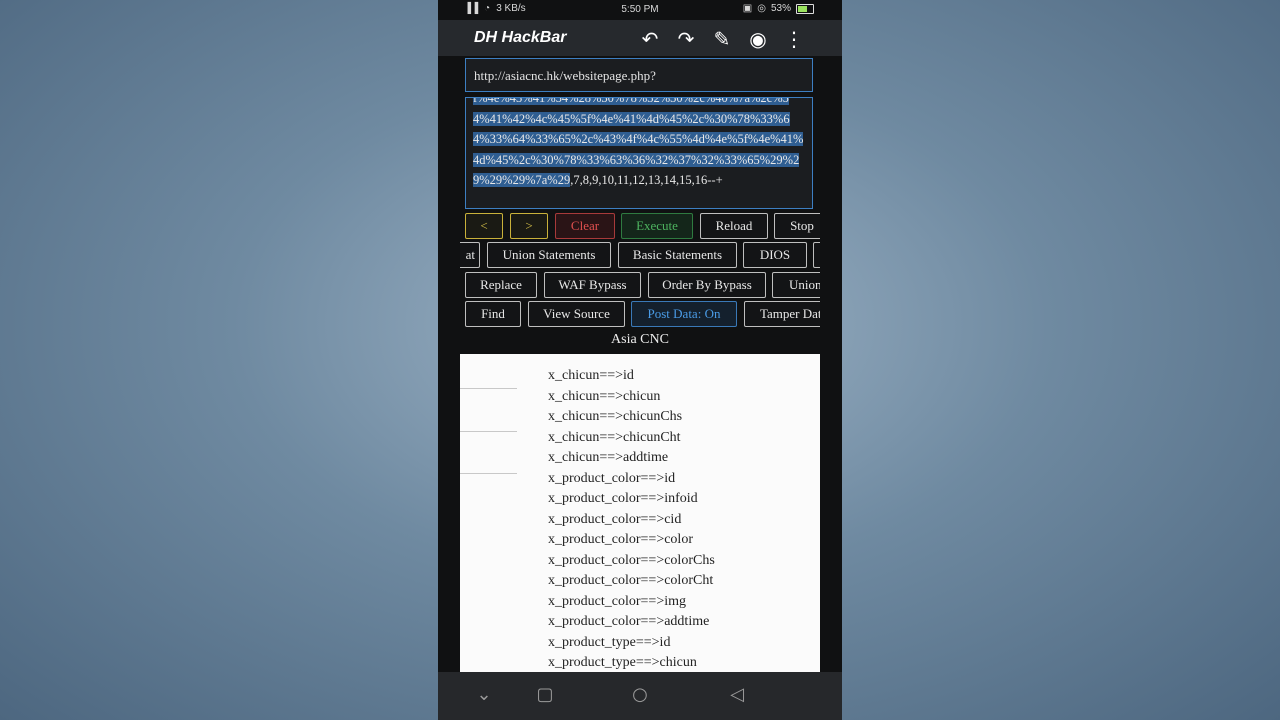 The width and height of the screenshot is (1280, 720). I want to click on undo-icon: ↶, so click(650, 39).